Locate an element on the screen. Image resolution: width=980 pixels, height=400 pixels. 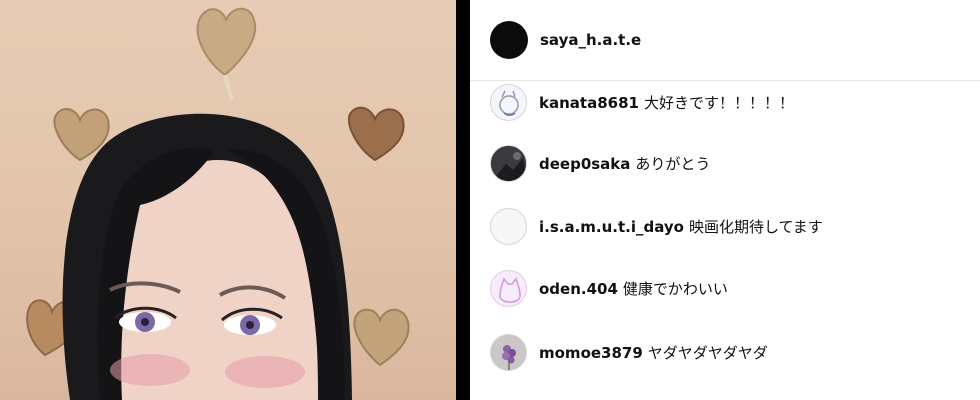
comment-username: deep0saka is located at coordinates (584, 164).